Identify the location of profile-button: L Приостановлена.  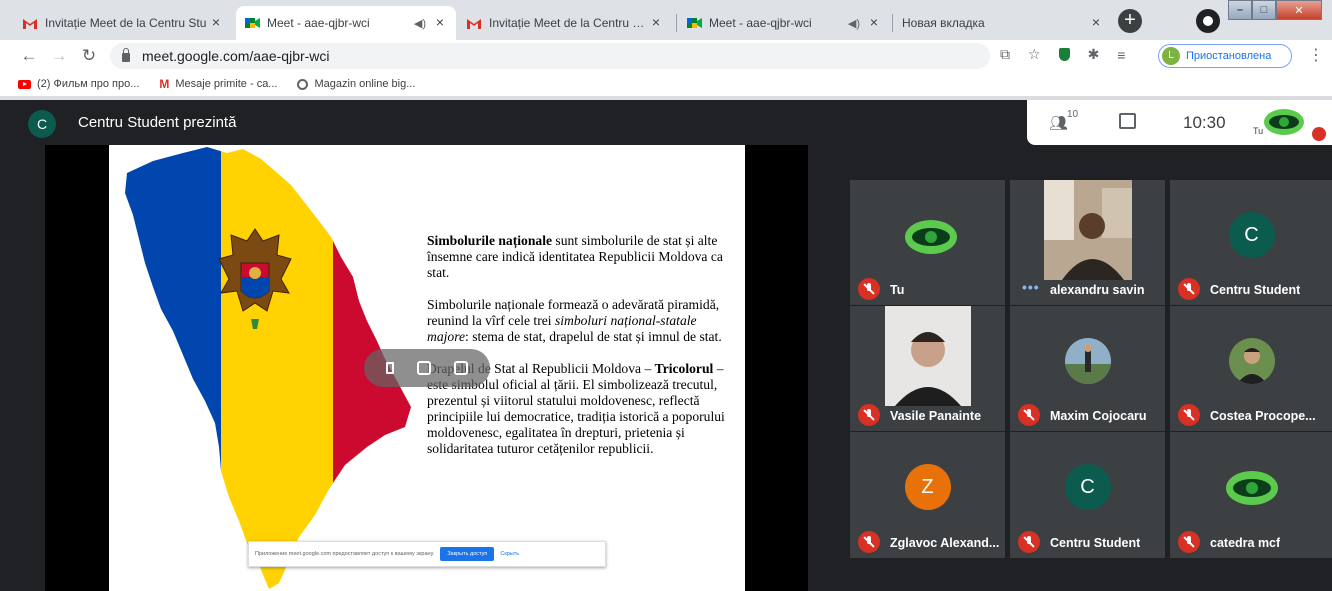
(1225, 56).